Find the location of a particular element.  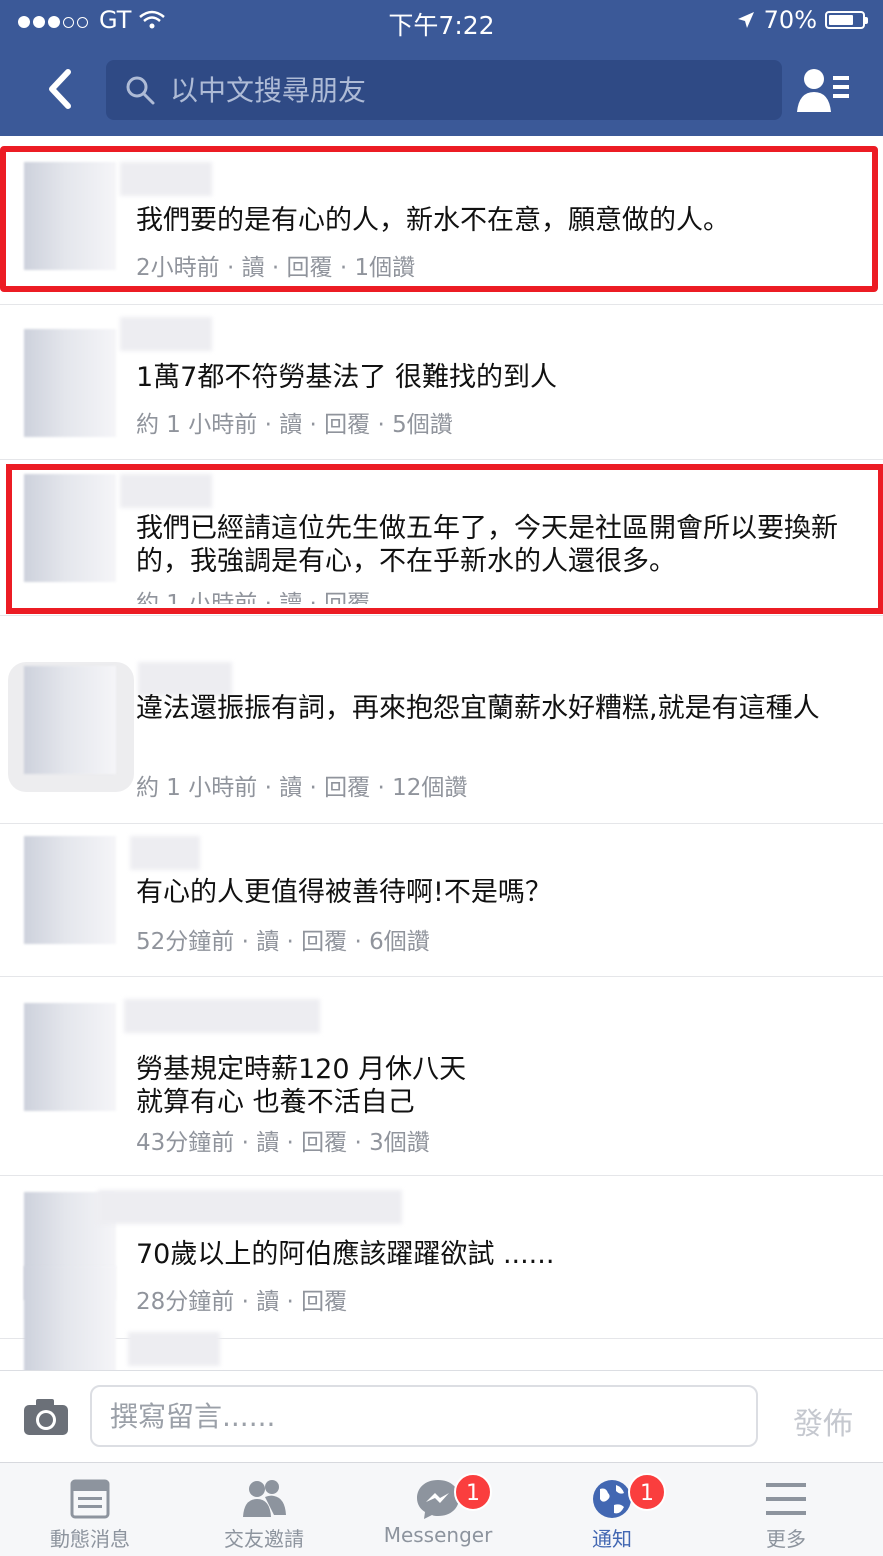

nav-bar is located at coordinates (441, 90).